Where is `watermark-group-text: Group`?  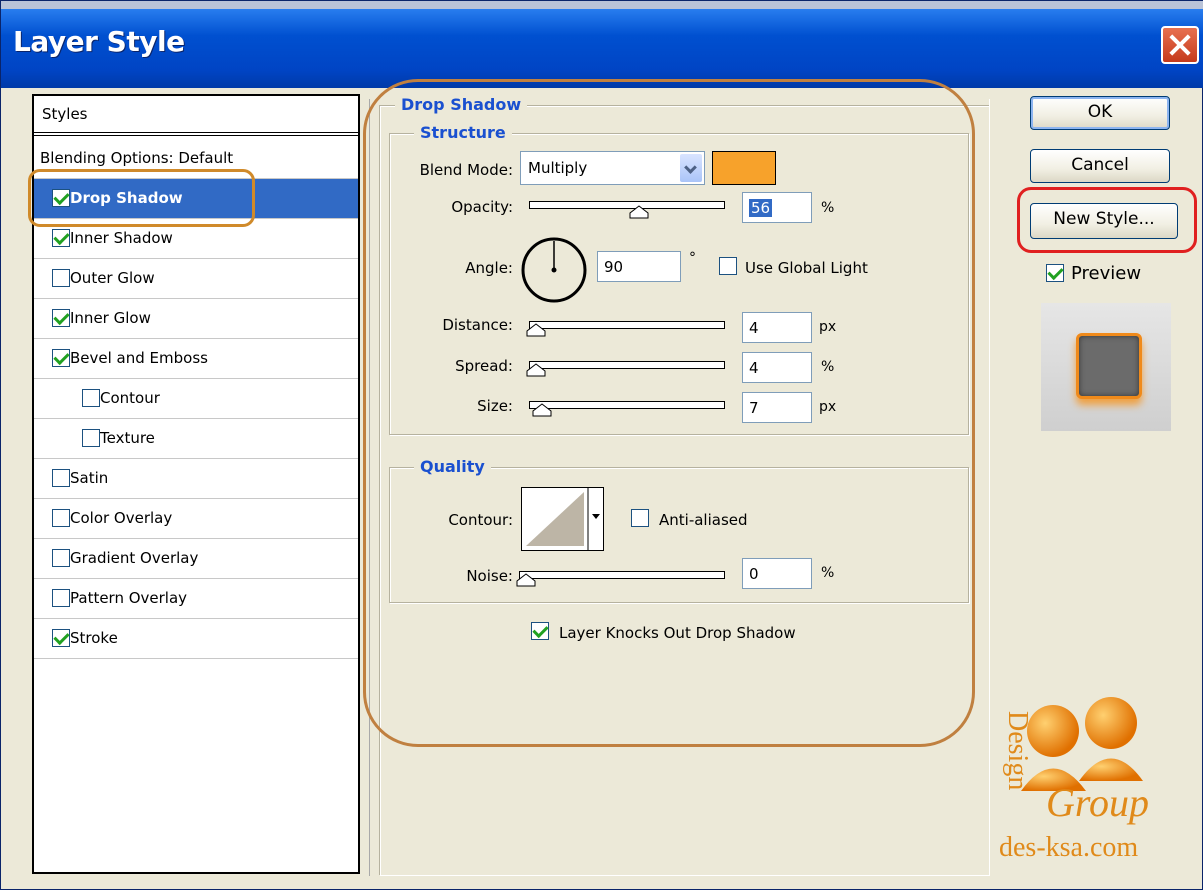 watermark-group-text: Group is located at coordinates (1097, 802).